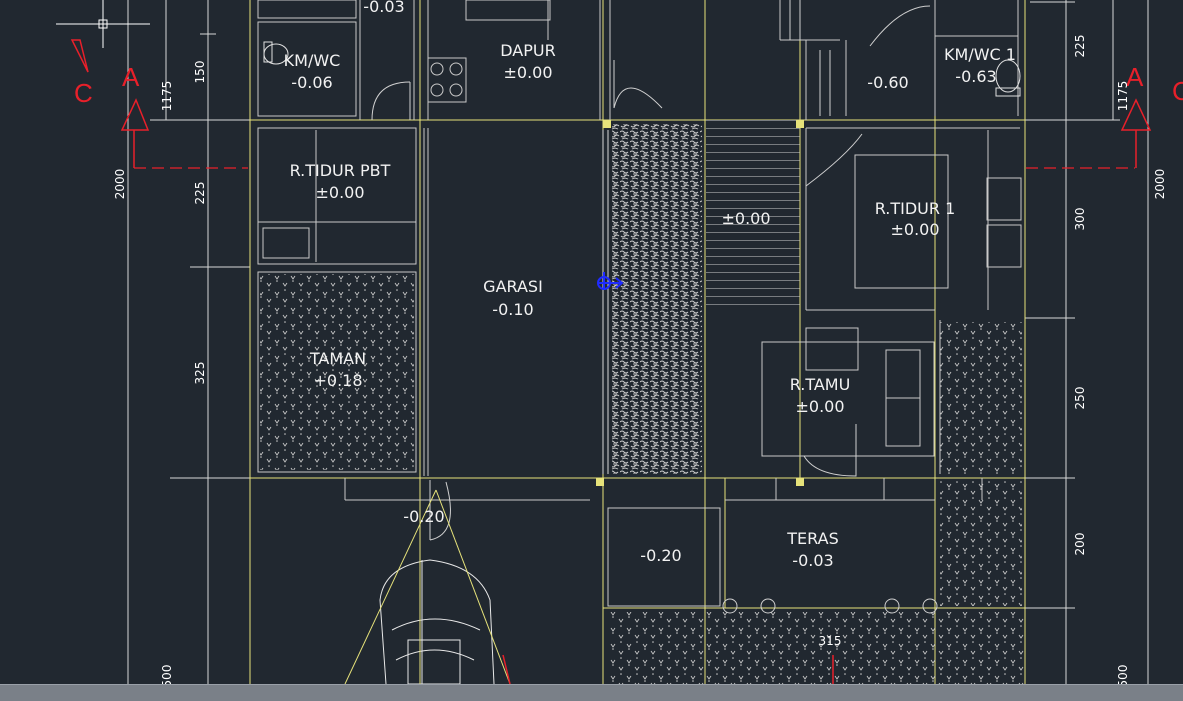 This screenshot has width=1183, height=701. Describe the element at coordinates (975, 76) in the screenshot. I see `kmwc-right-level: -0.63` at that location.